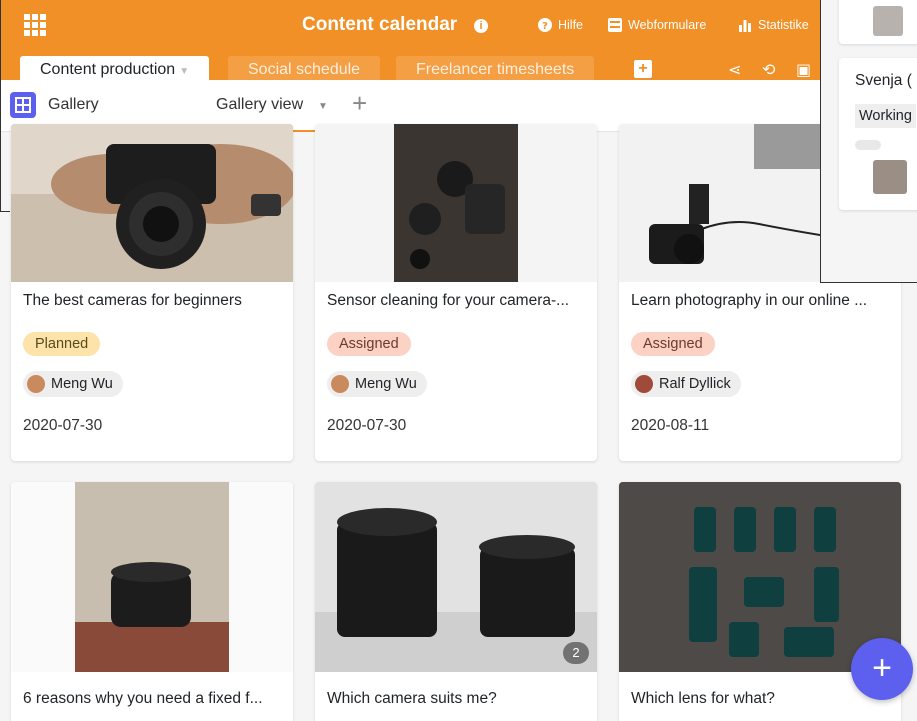  I want to click on camera-photo, so click(152, 203).